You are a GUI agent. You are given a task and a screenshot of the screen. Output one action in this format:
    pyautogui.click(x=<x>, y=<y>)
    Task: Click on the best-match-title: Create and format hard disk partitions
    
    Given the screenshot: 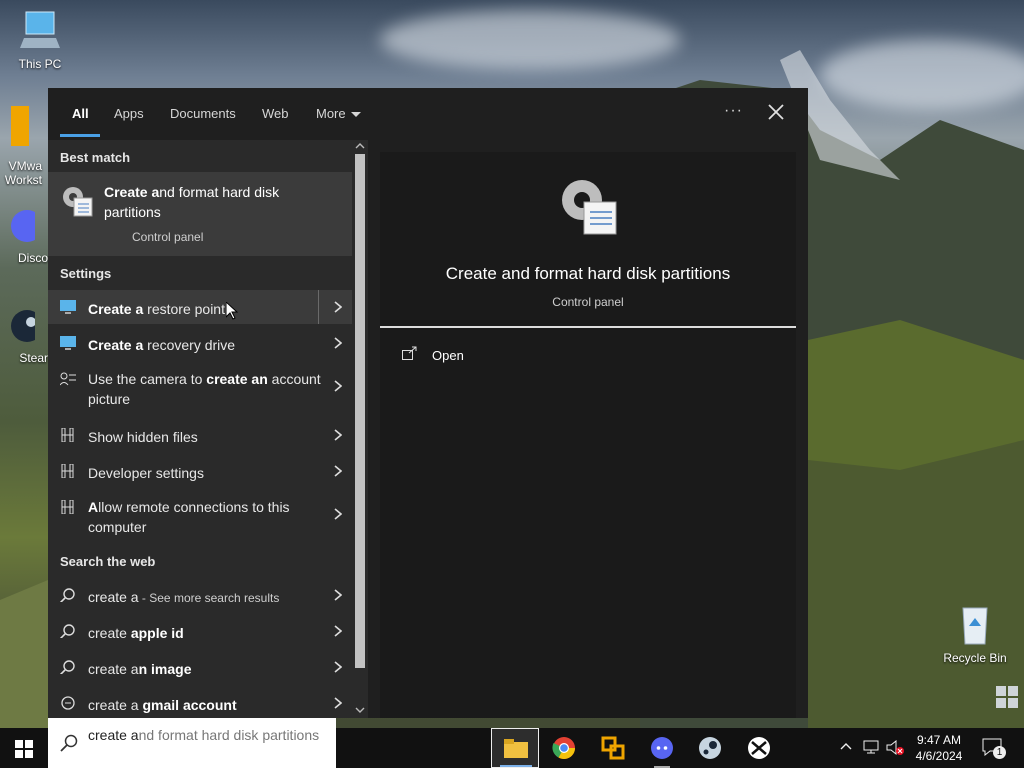 What is the action you would take?
    pyautogui.click(x=219, y=202)
    